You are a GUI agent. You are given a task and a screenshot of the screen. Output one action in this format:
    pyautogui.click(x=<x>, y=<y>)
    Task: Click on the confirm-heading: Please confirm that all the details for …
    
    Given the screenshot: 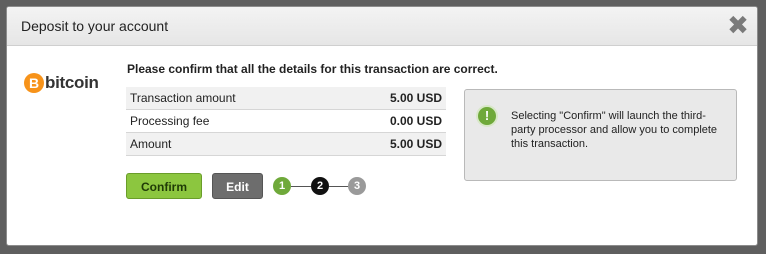 What is the action you would take?
    pyautogui.click(x=312, y=69)
    